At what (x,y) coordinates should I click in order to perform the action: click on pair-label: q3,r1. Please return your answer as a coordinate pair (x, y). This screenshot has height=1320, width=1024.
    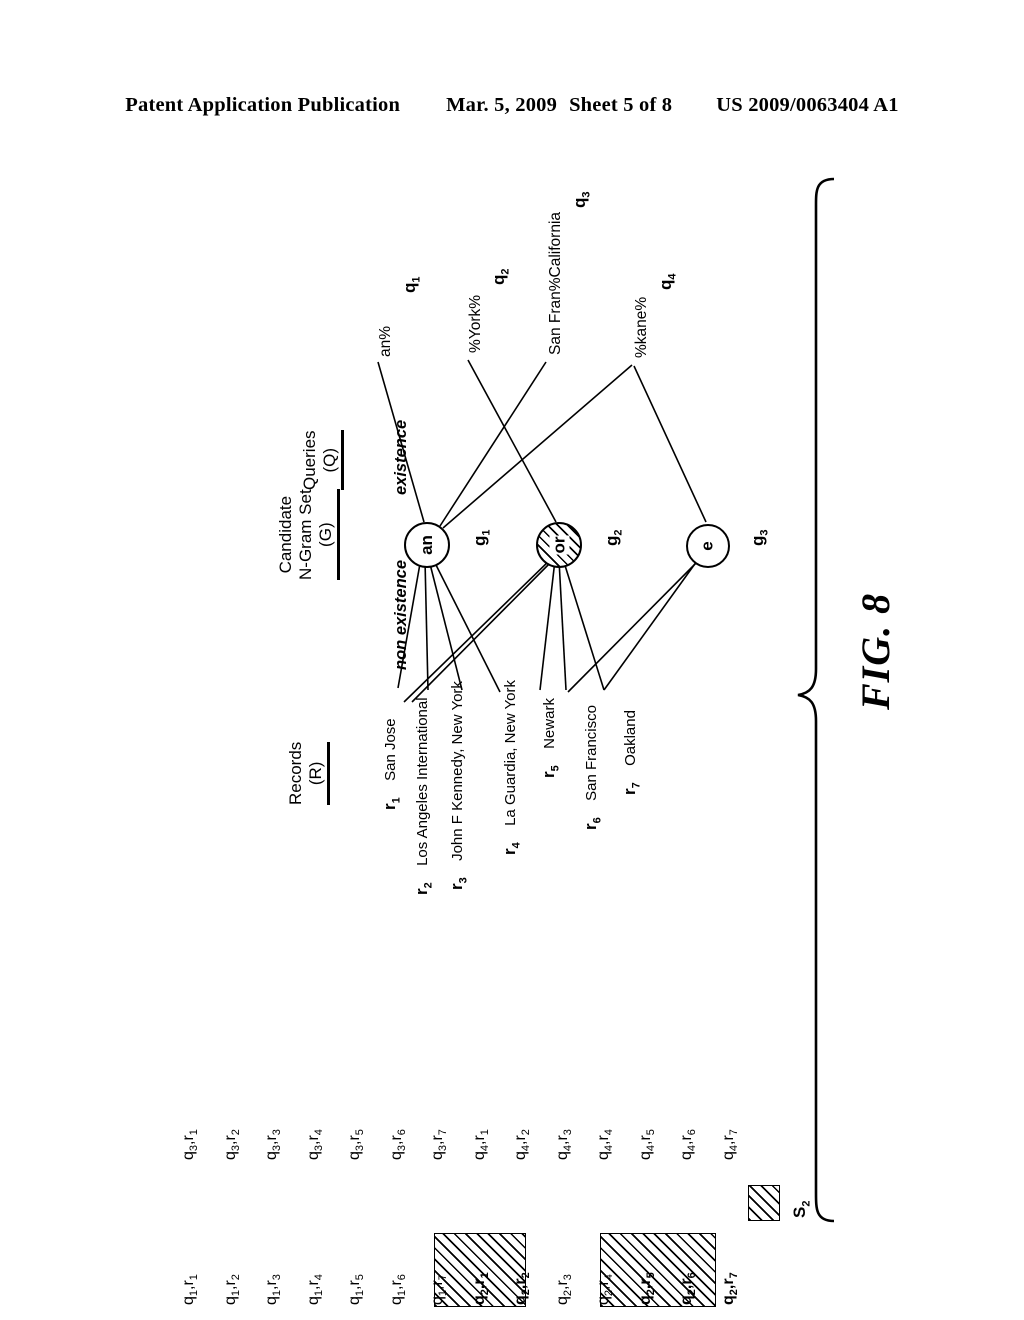
    Looking at the image, I should click on (190, 1144).